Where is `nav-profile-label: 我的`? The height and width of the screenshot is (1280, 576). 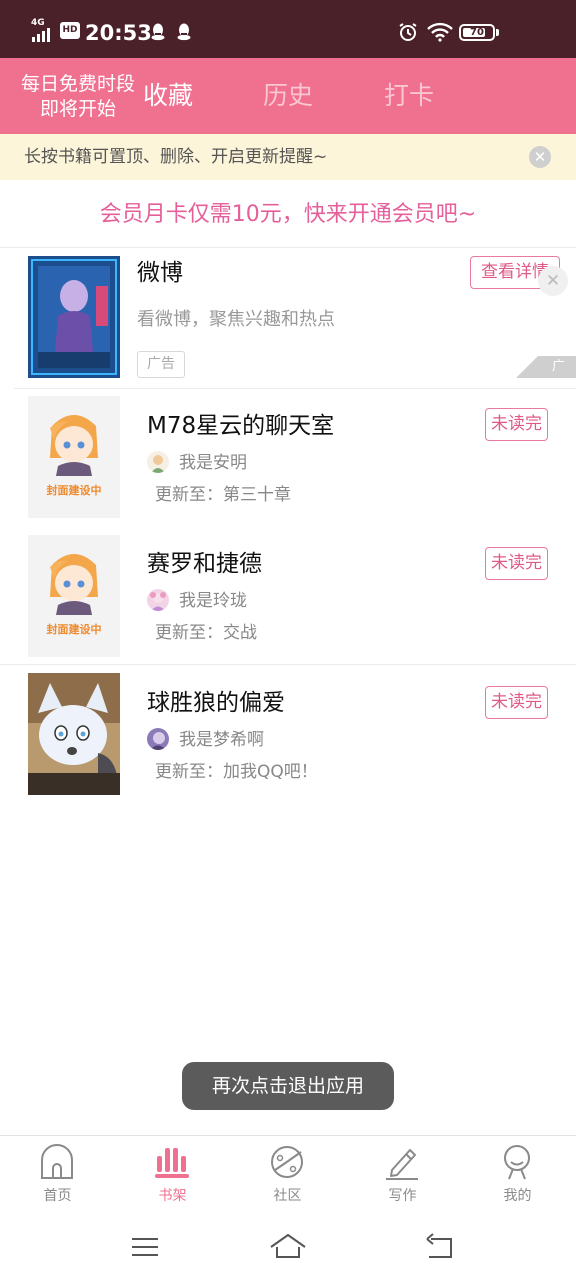
nav-profile-label: 我的 is located at coordinates (517, 1196).